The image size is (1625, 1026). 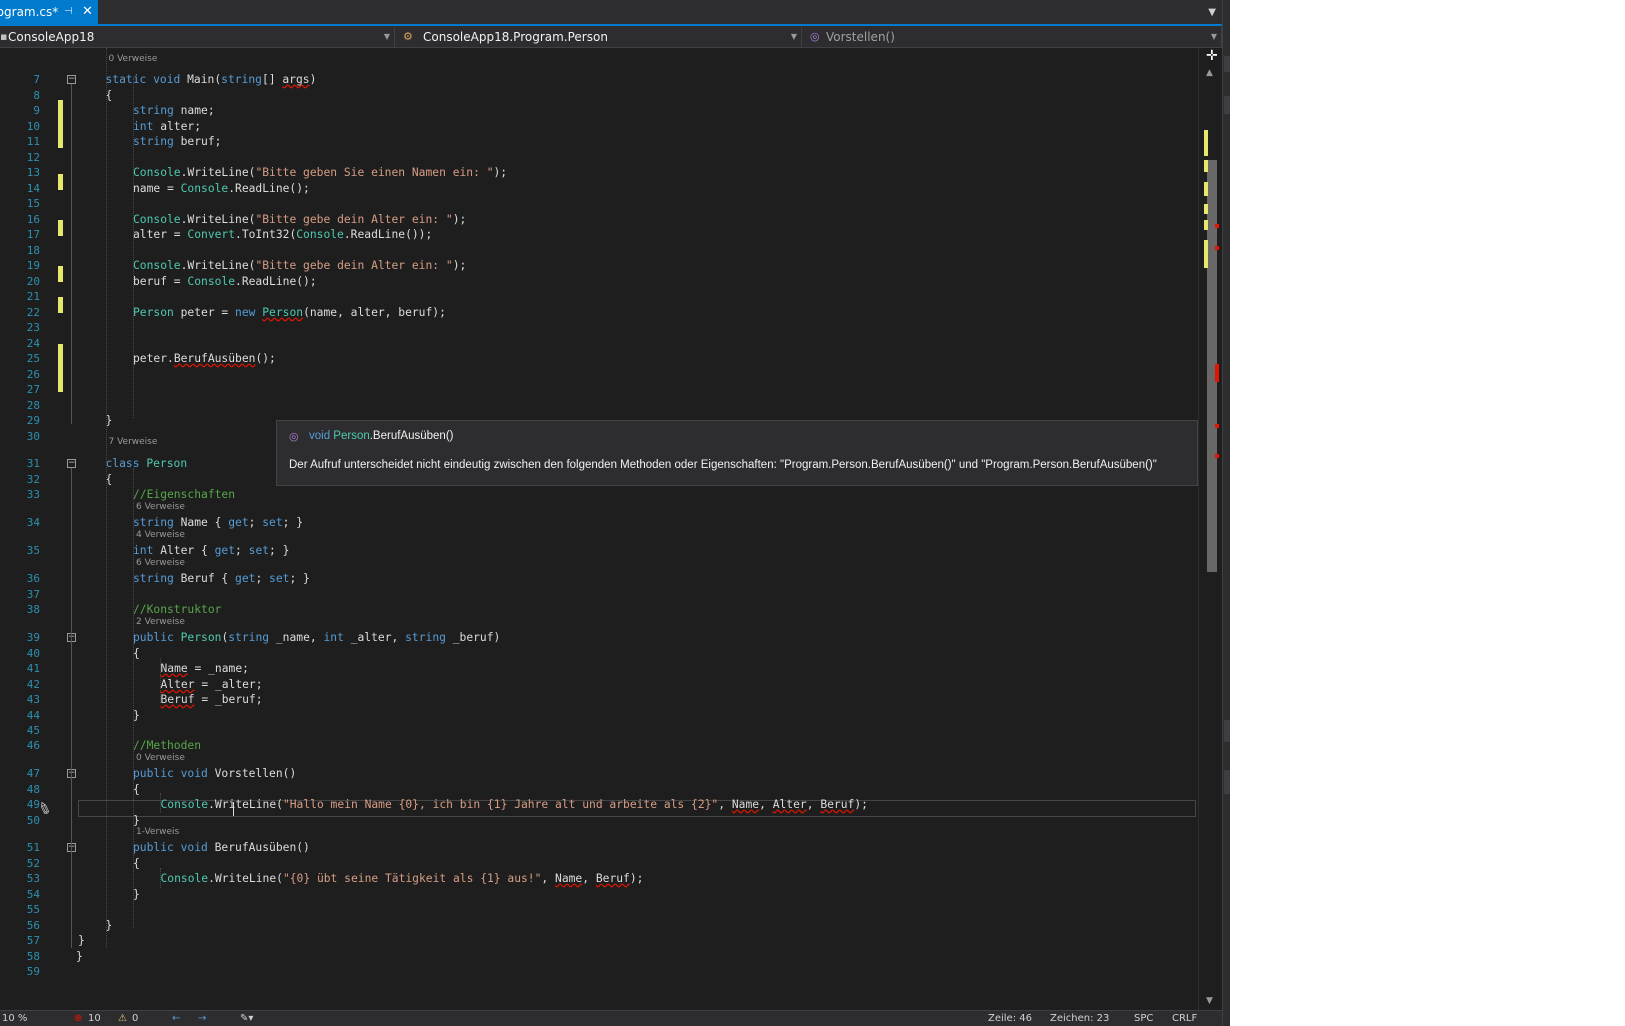 I want to click on codelens-references: 1-Verweis, so click(x=157, y=832).